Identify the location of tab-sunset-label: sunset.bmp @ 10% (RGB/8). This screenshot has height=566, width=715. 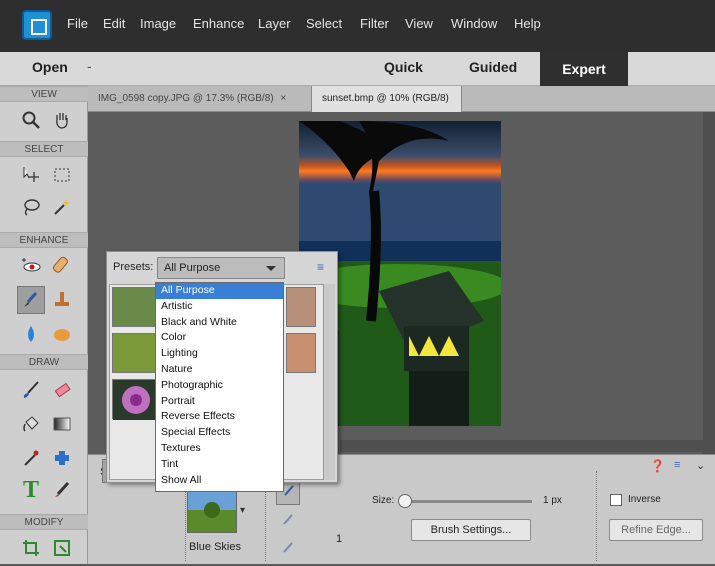
(385, 98).